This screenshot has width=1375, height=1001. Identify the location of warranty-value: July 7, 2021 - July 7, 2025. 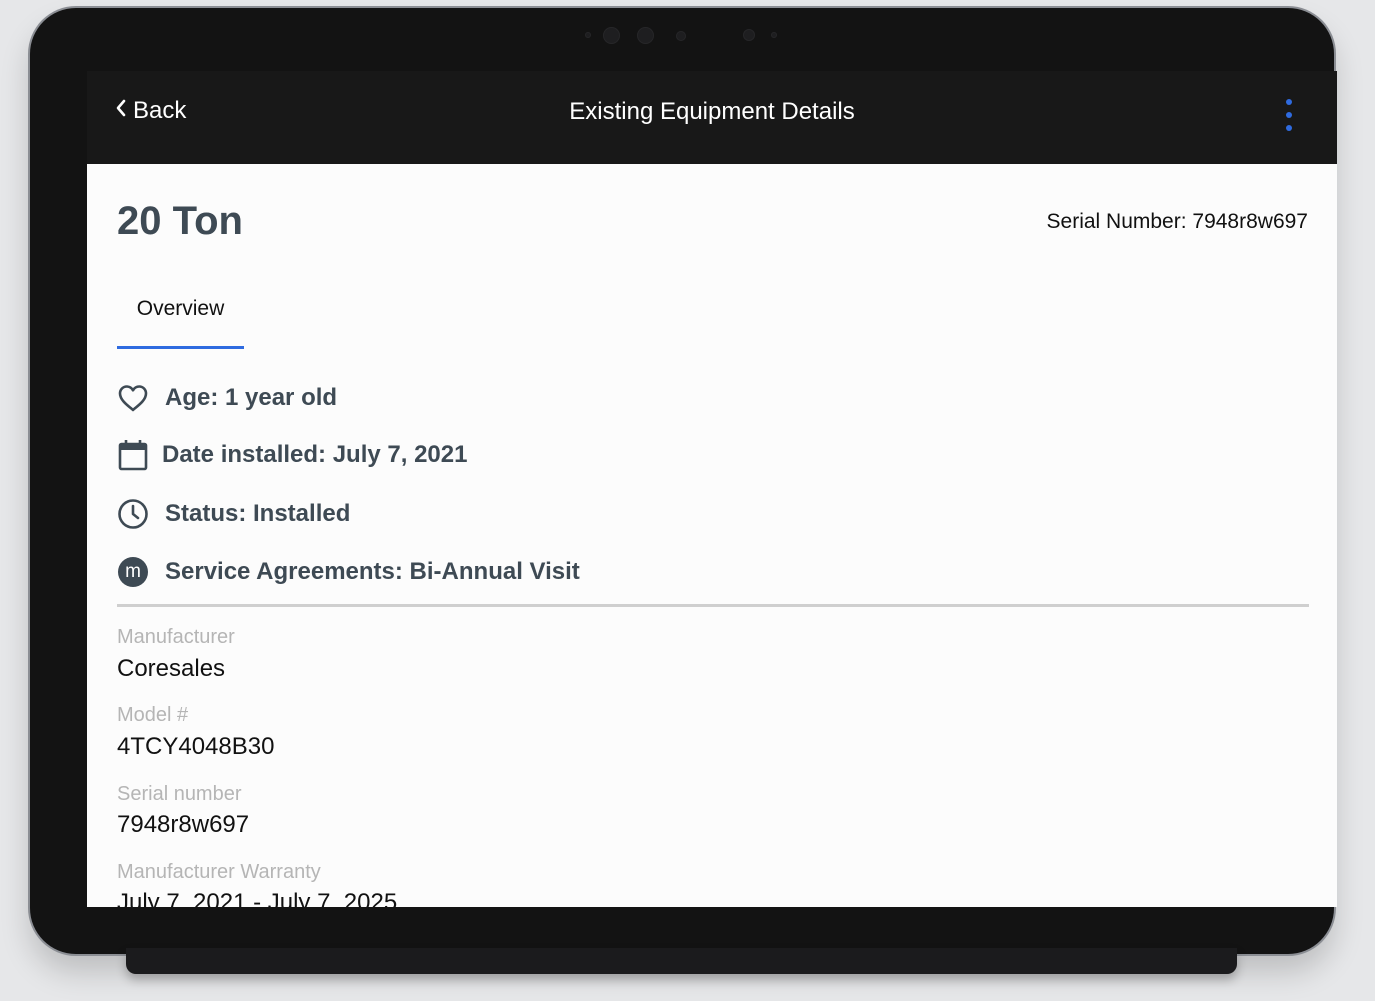
(257, 898).